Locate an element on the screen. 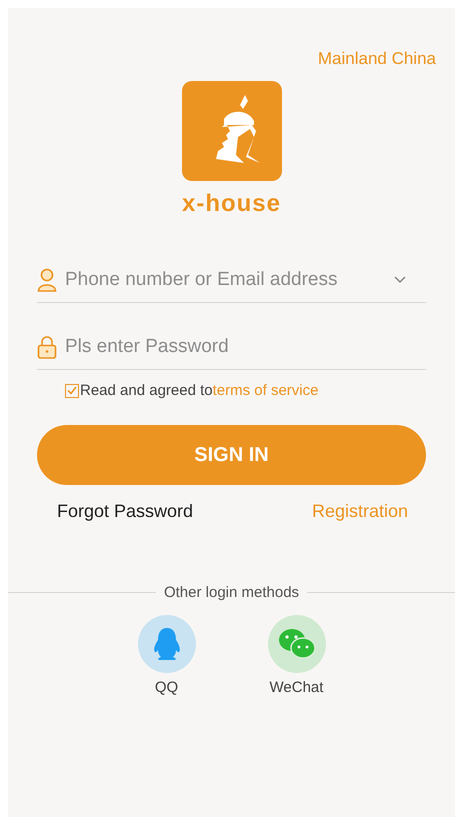 This screenshot has height=817, width=463. registration-link: Registration is located at coordinates (360, 511).